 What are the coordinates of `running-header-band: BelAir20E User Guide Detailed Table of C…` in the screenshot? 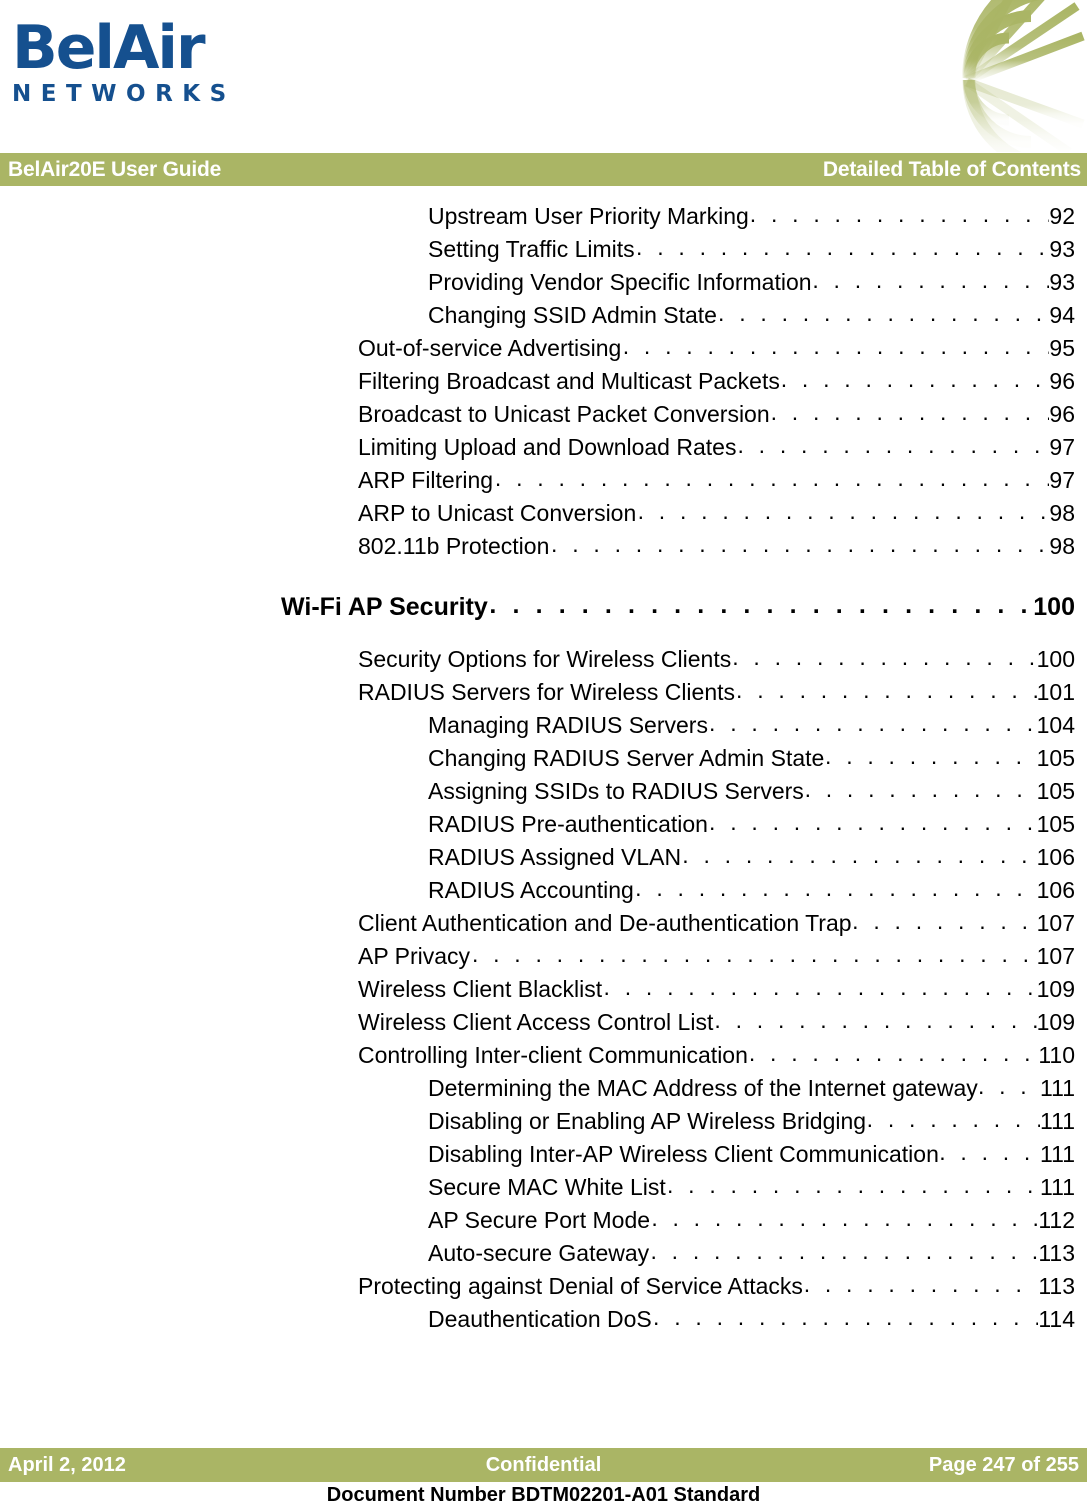 It's located at (543, 169).